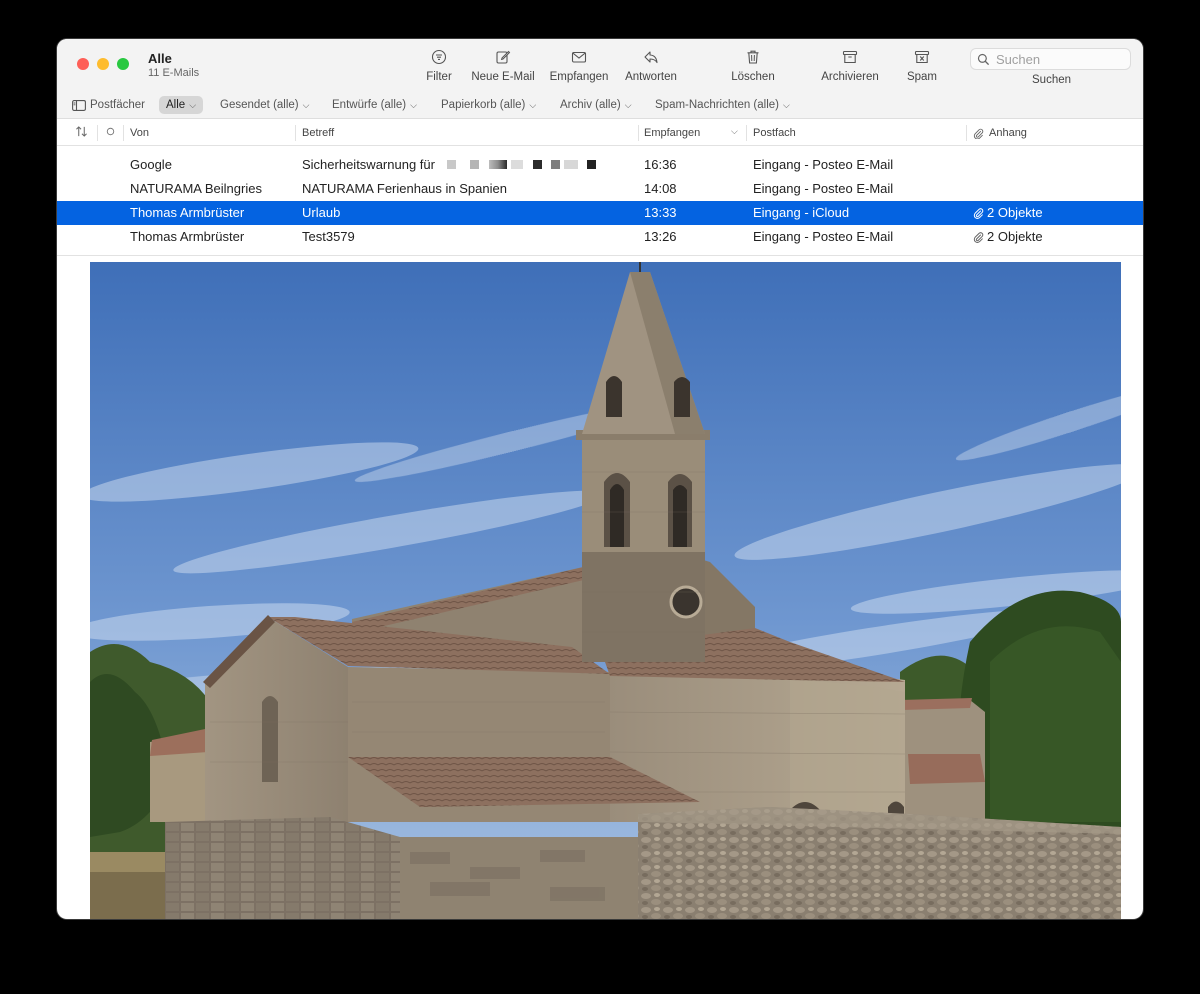 The height and width of the screenshot is (994, 1200). I want to click on favorite-trash: Papierkorb (alle) ⌵, so click(488, 105).